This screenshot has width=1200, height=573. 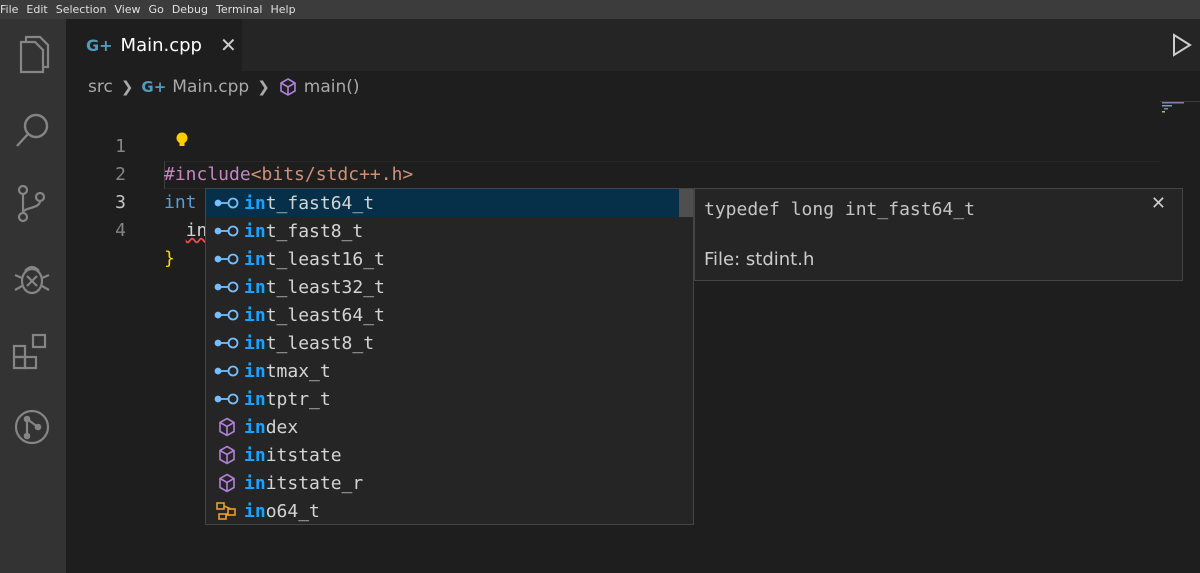 What do you see at coordinates (686, 203) in the screenshot?
I see `suggest-scrollbar` at bounding box center [686, 203].